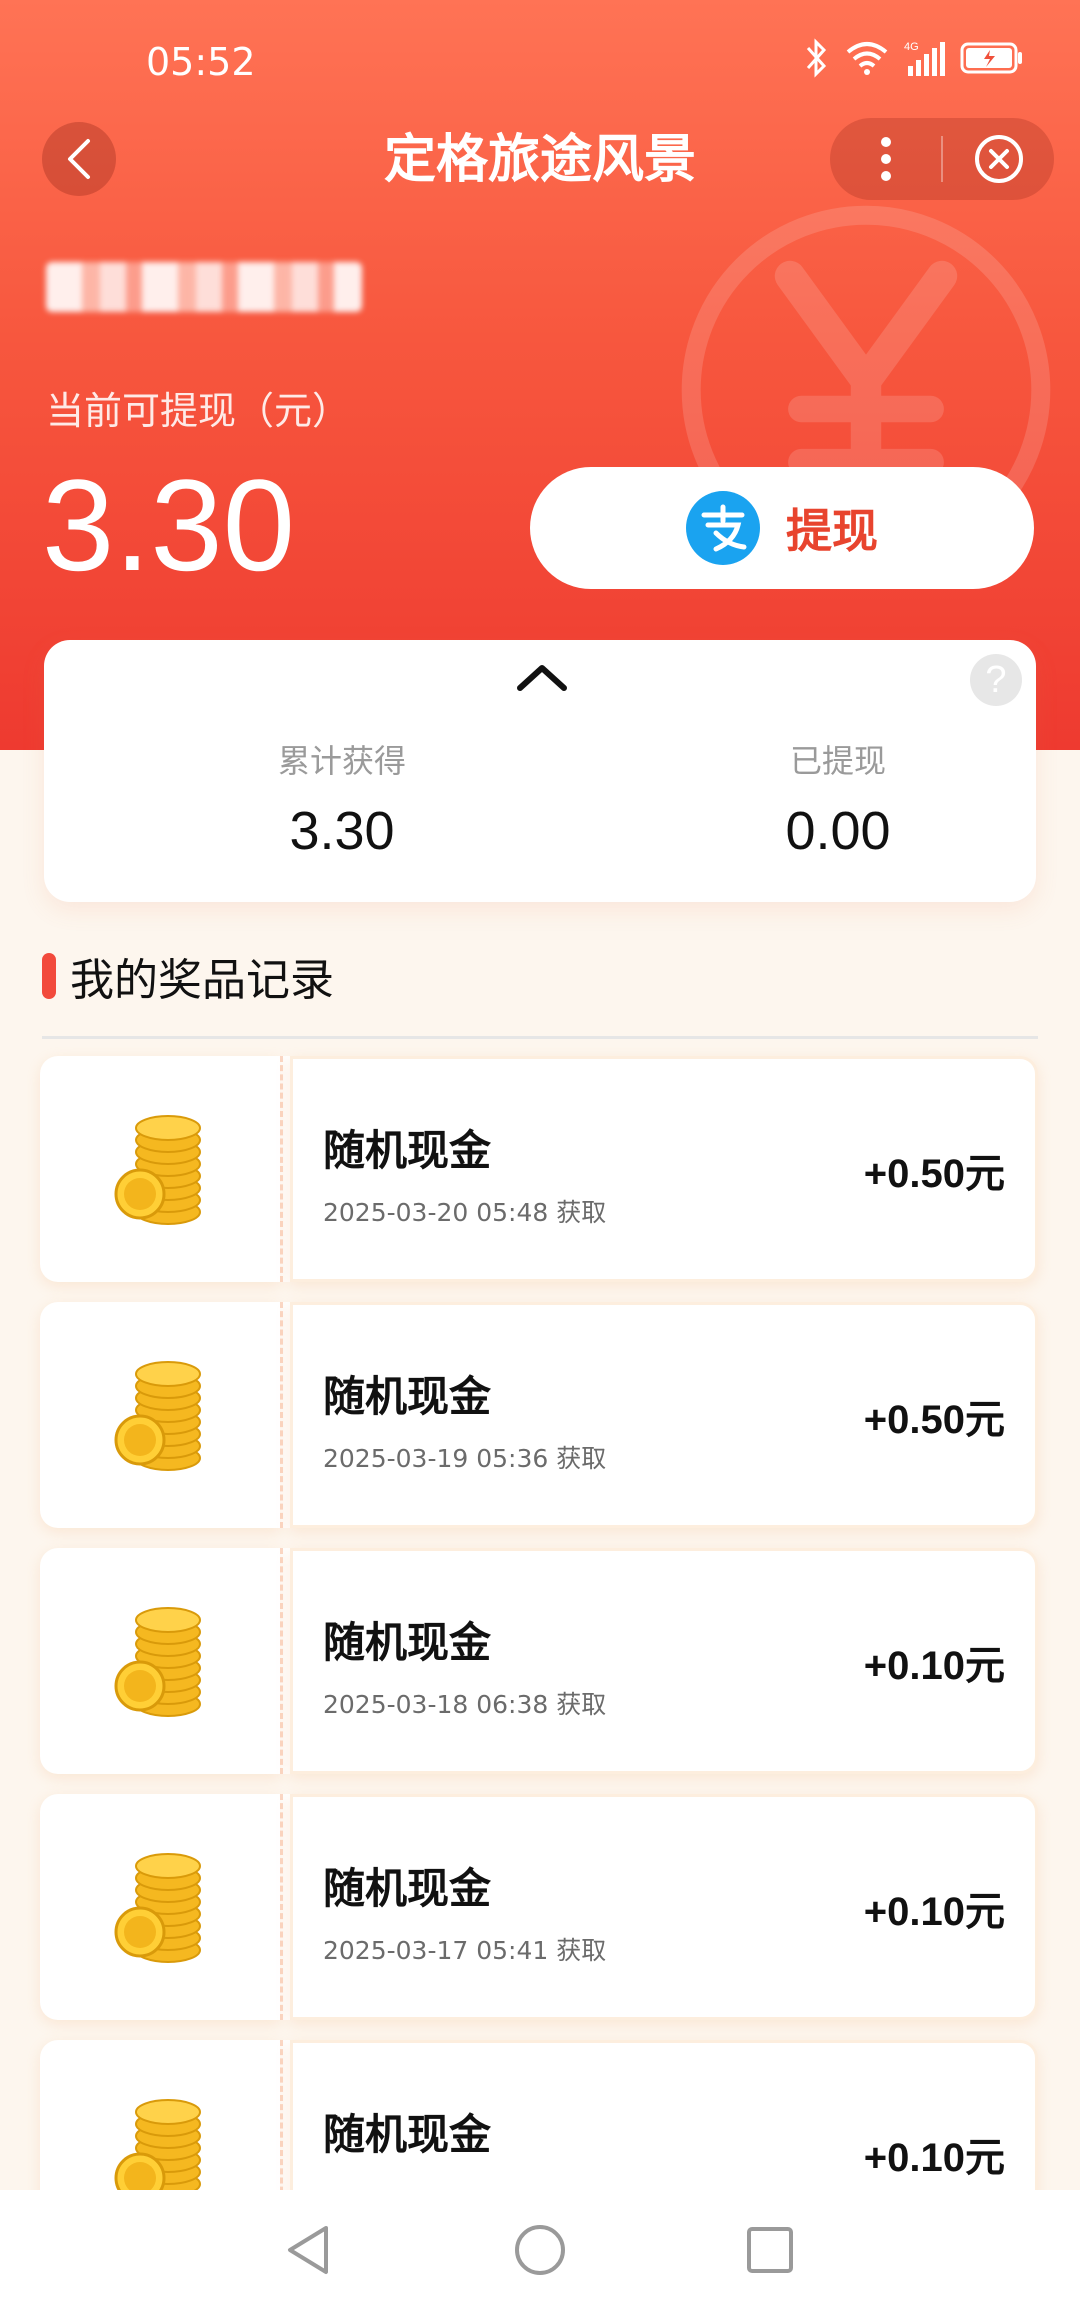 The image size is (1080, 2310). I want to click on withdraw-button: 提现, so click(782, 528).